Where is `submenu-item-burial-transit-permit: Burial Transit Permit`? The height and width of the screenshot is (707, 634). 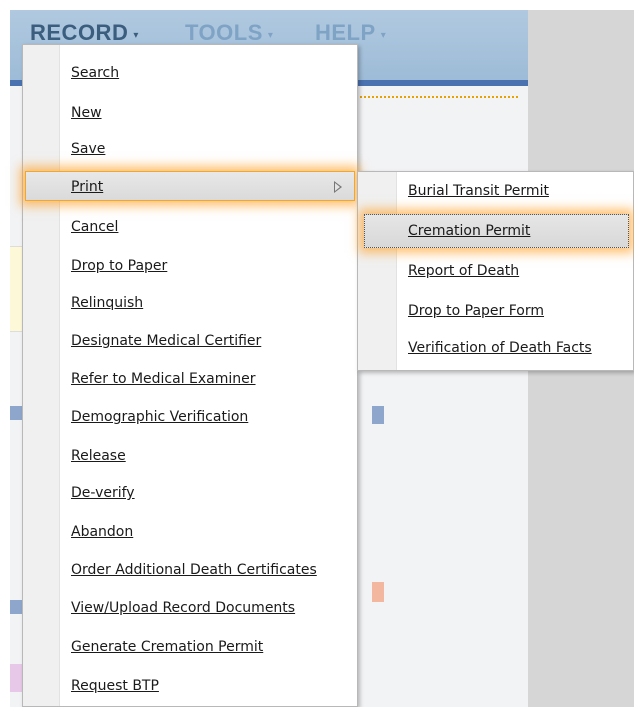
submenu-item-burial-transit-permit: Burial Transit Permit is located at coordinates (478, 191).